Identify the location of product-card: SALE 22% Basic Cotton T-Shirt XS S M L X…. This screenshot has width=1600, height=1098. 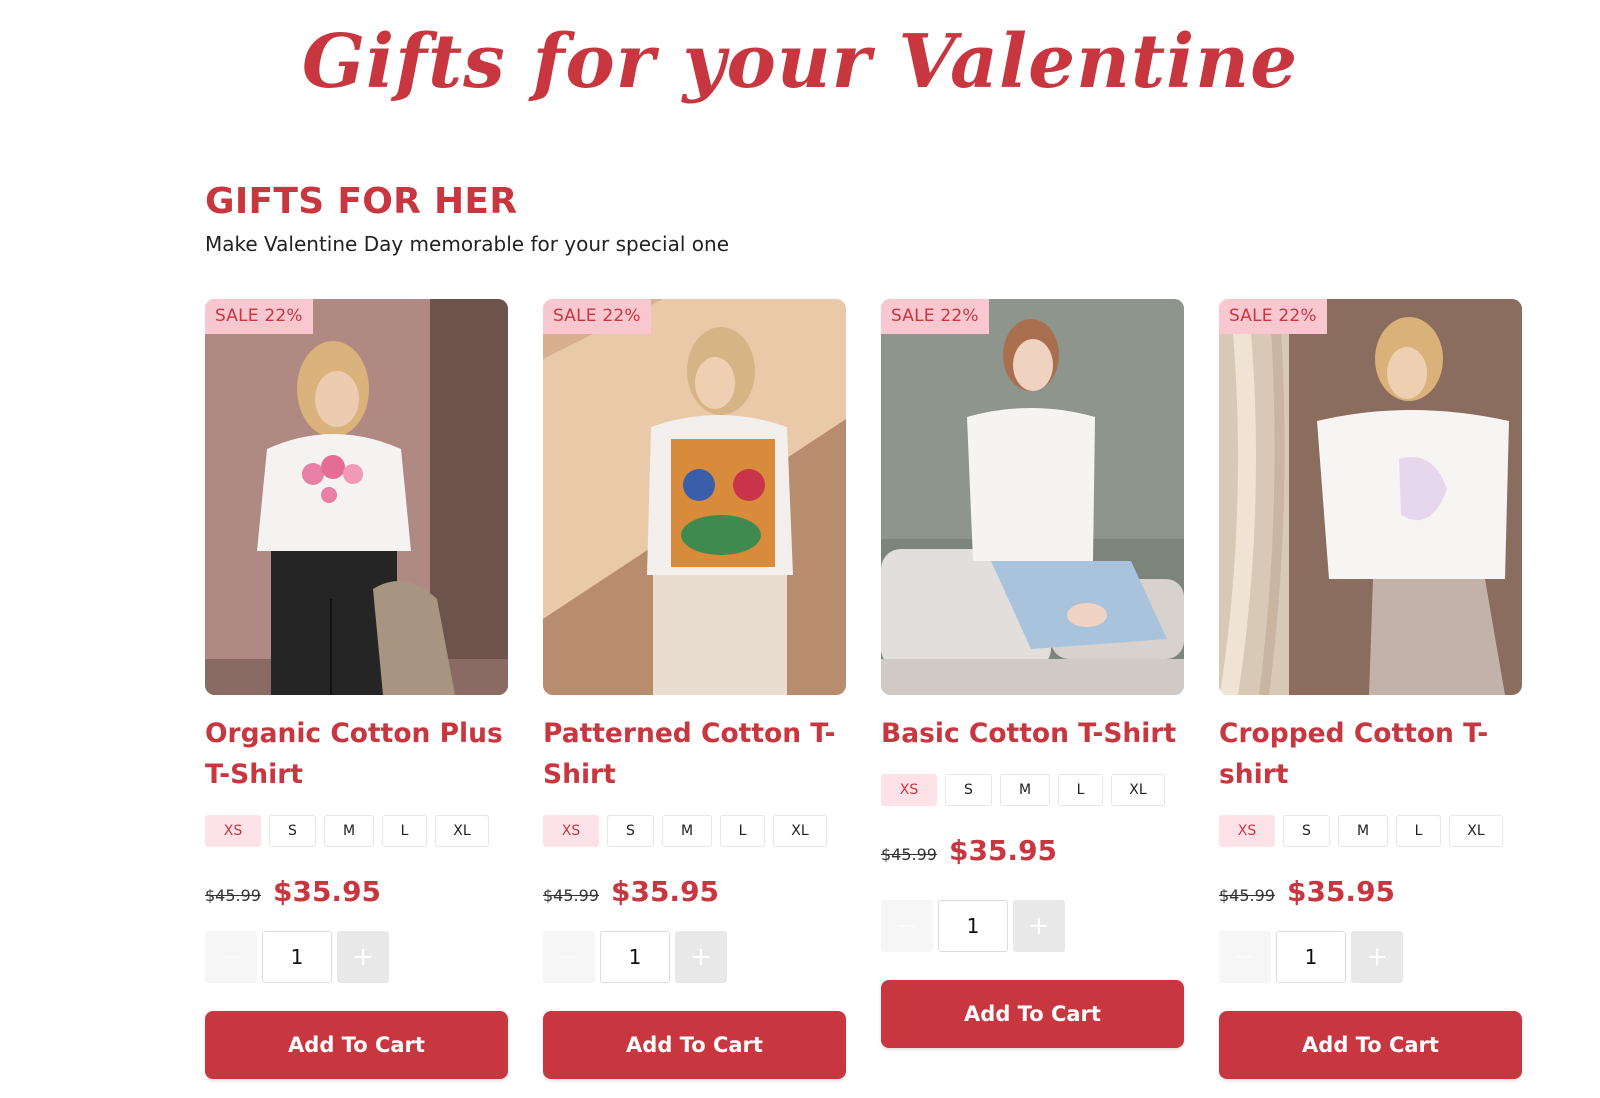
(1032, 673).